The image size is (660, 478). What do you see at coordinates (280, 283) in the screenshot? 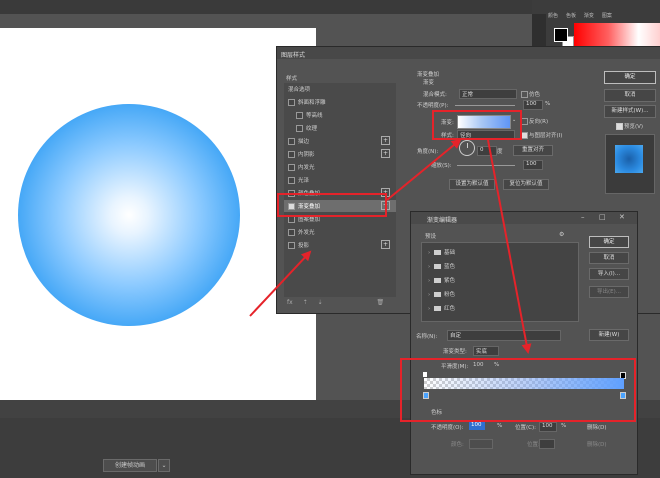
I see `arrow-to-gradient-overlay` at bounding box center [280, 283].